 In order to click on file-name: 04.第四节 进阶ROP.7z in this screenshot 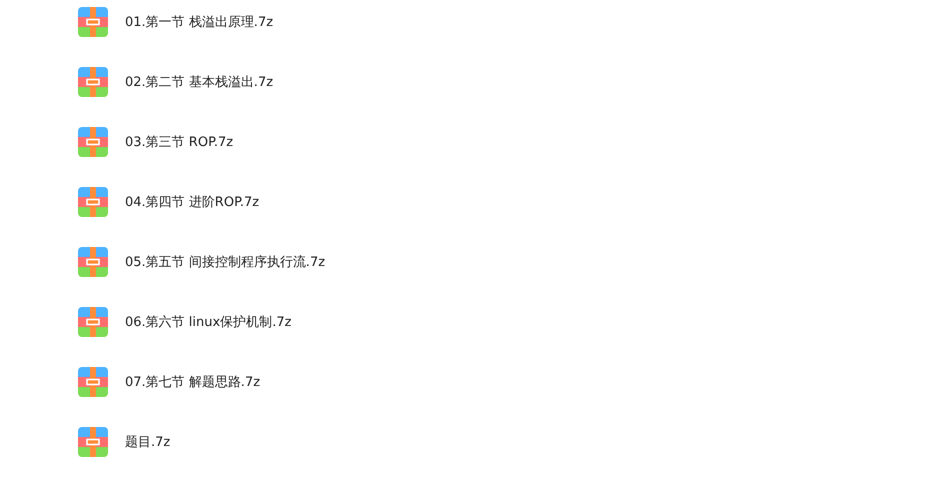, I will do `click(192, 202)`.